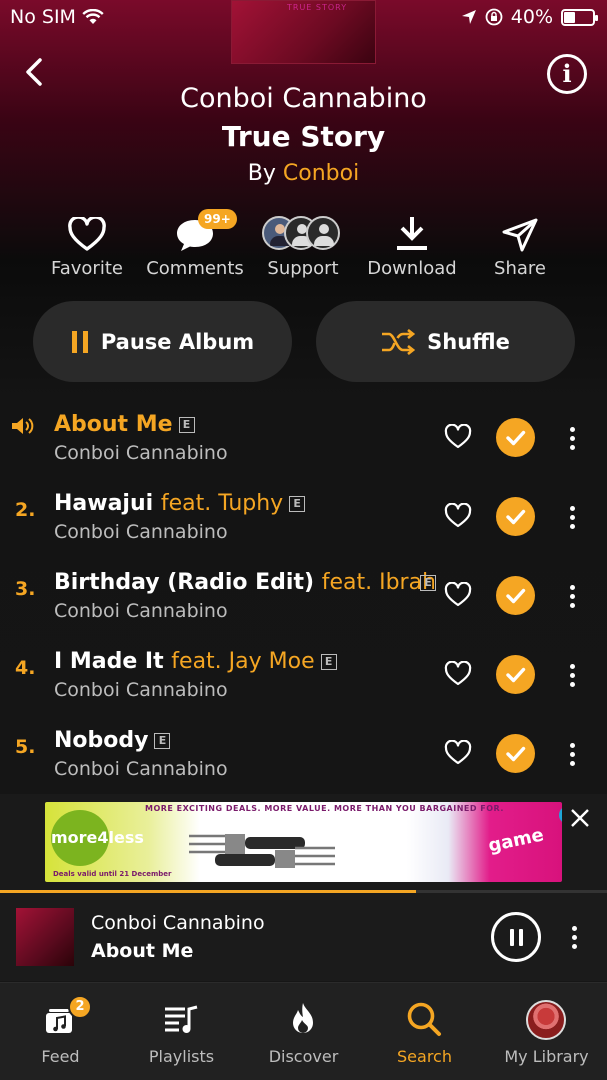  Describe the element at coordinates (303, 937) in the screenshot. I see `mini-player: Conboi Cannabino About Me` at that location.